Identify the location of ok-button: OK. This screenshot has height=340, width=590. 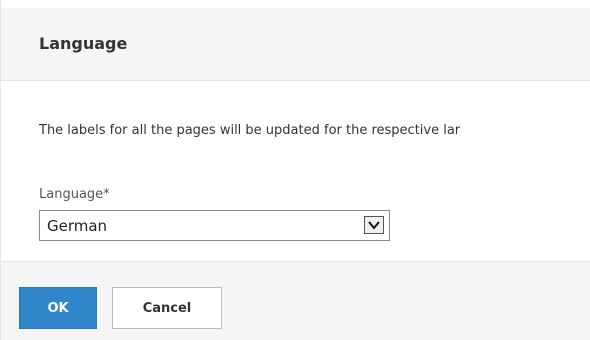
(58, 308).